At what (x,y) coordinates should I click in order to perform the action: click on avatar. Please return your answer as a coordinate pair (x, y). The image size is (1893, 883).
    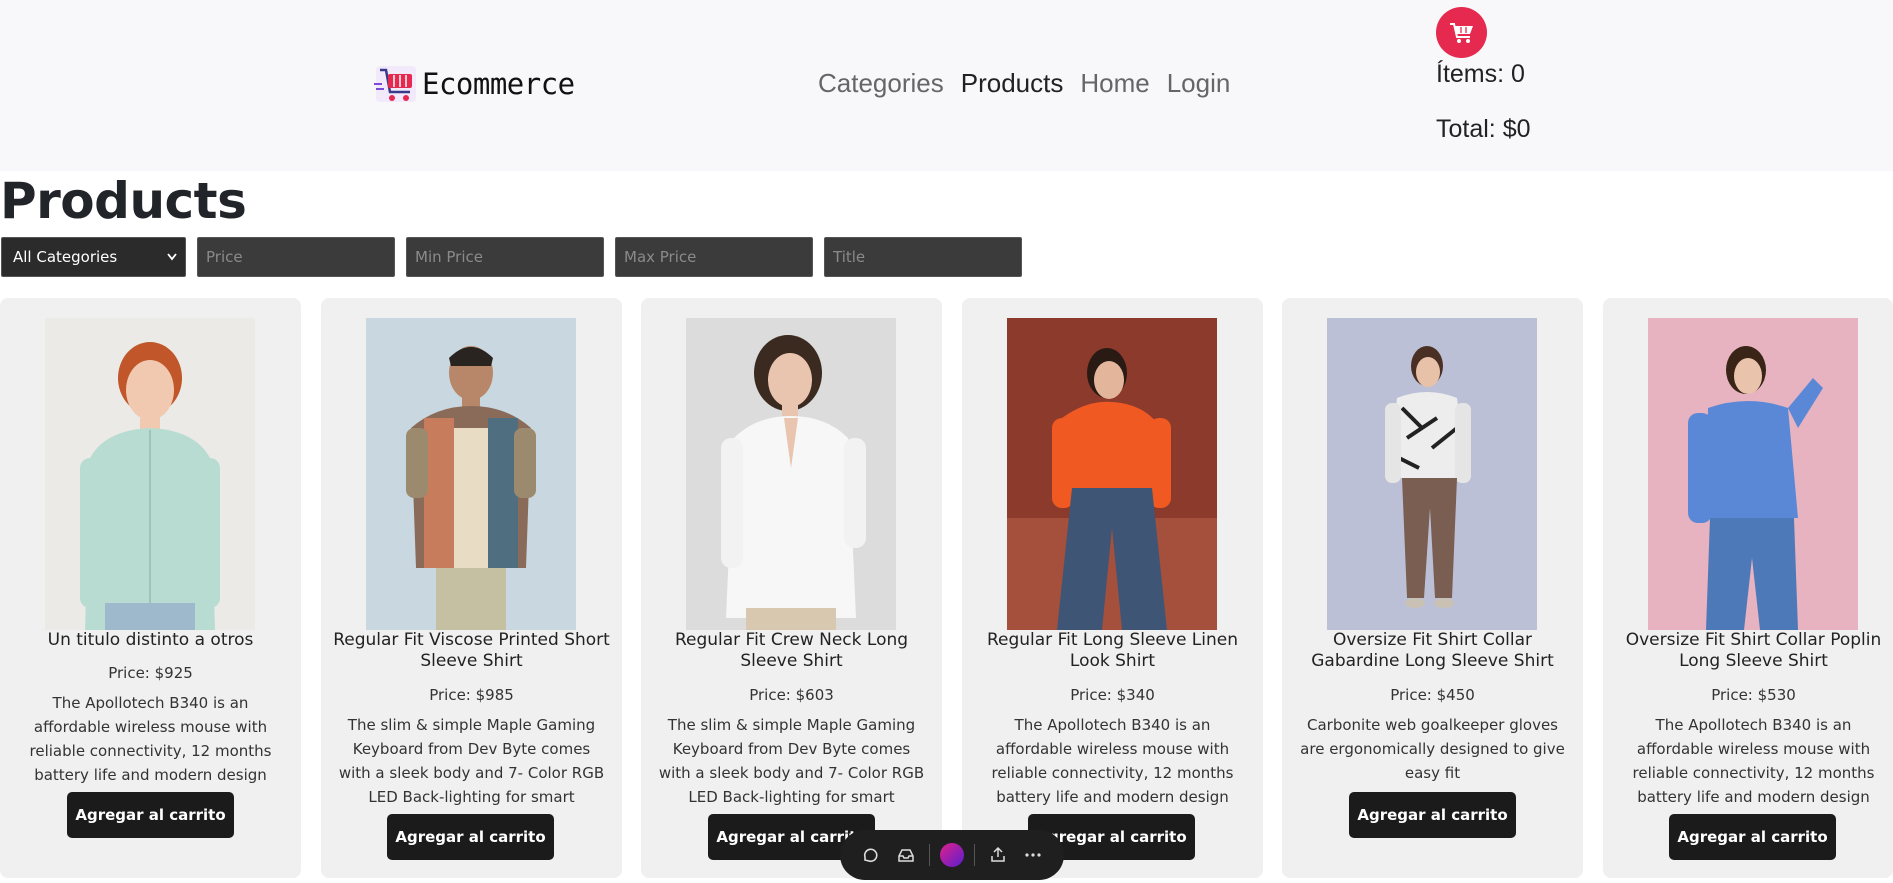
    Looking at the image, I should click on (952, 855).